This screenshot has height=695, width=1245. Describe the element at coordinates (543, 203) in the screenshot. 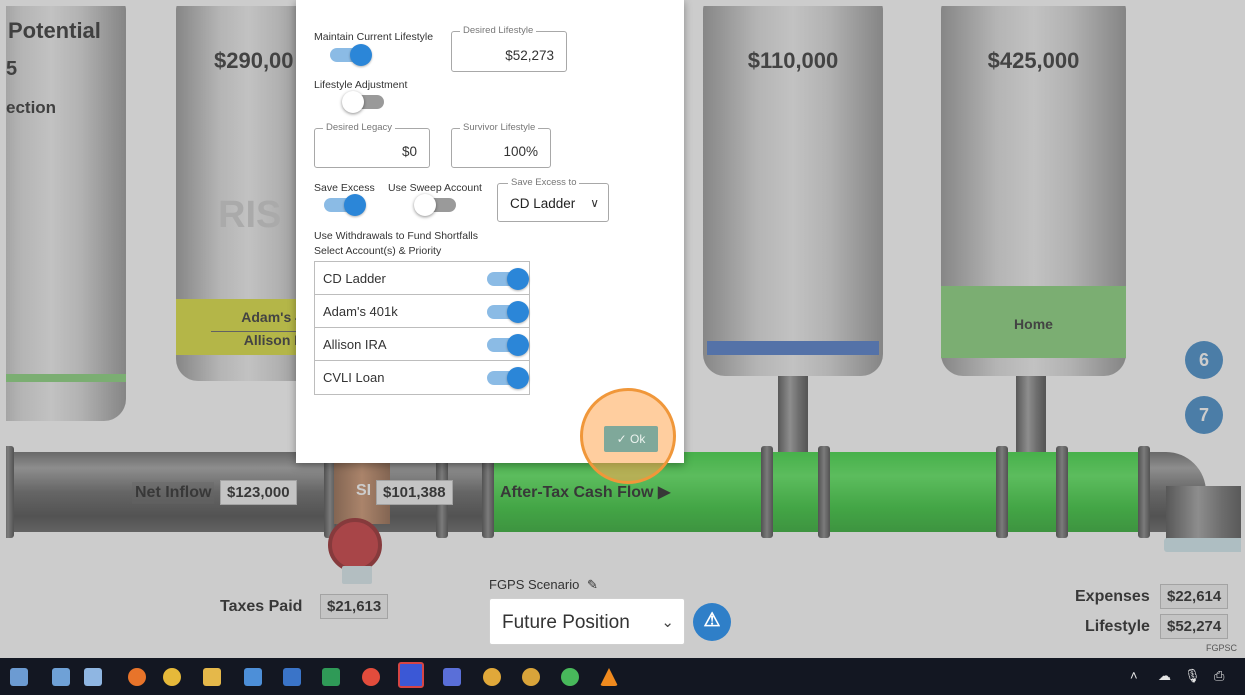

I see `save-excess-to-value: CD Ladder` at that location.